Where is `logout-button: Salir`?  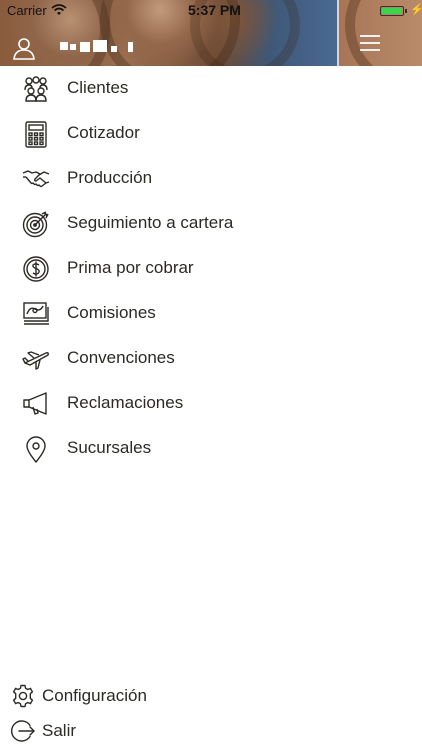 logout-button: Salir is located at coordinates (150, 731).